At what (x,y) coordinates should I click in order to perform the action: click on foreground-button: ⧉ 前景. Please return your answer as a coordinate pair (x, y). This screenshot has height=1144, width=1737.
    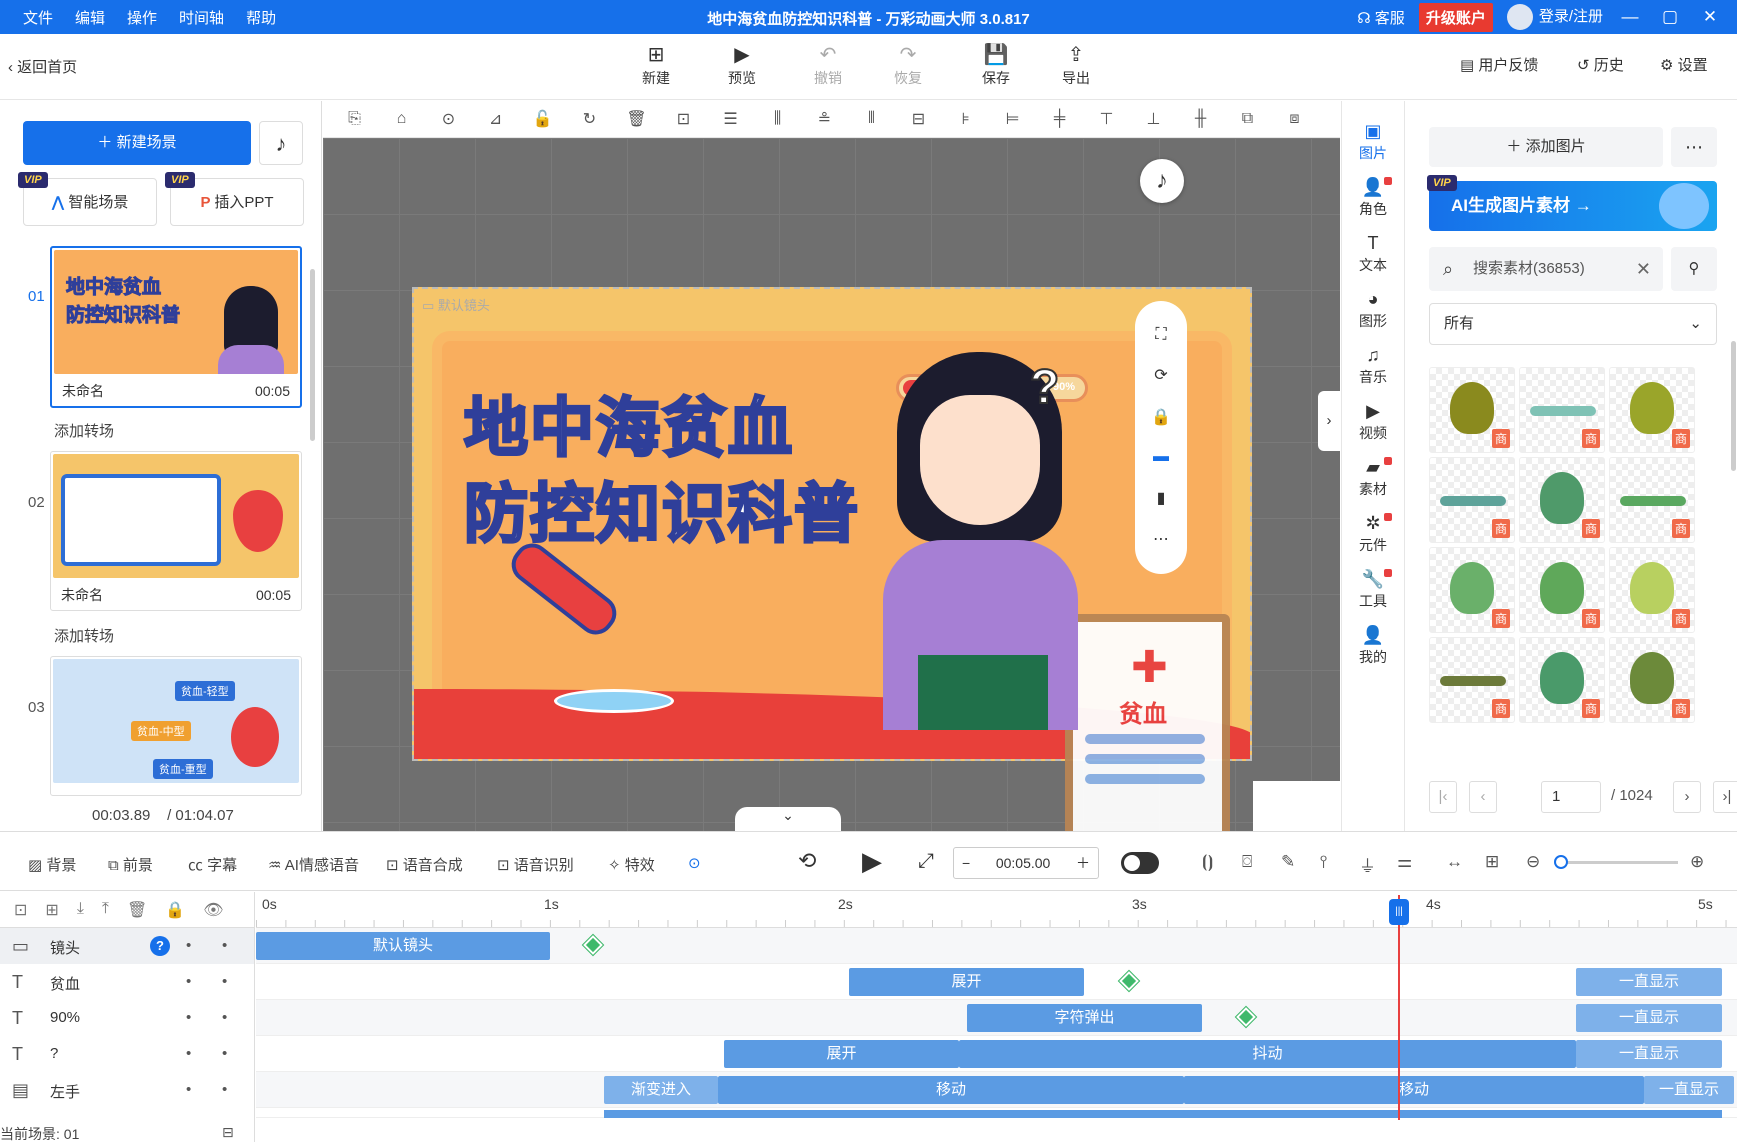
    Looking at the image, I should click on (130, 864).